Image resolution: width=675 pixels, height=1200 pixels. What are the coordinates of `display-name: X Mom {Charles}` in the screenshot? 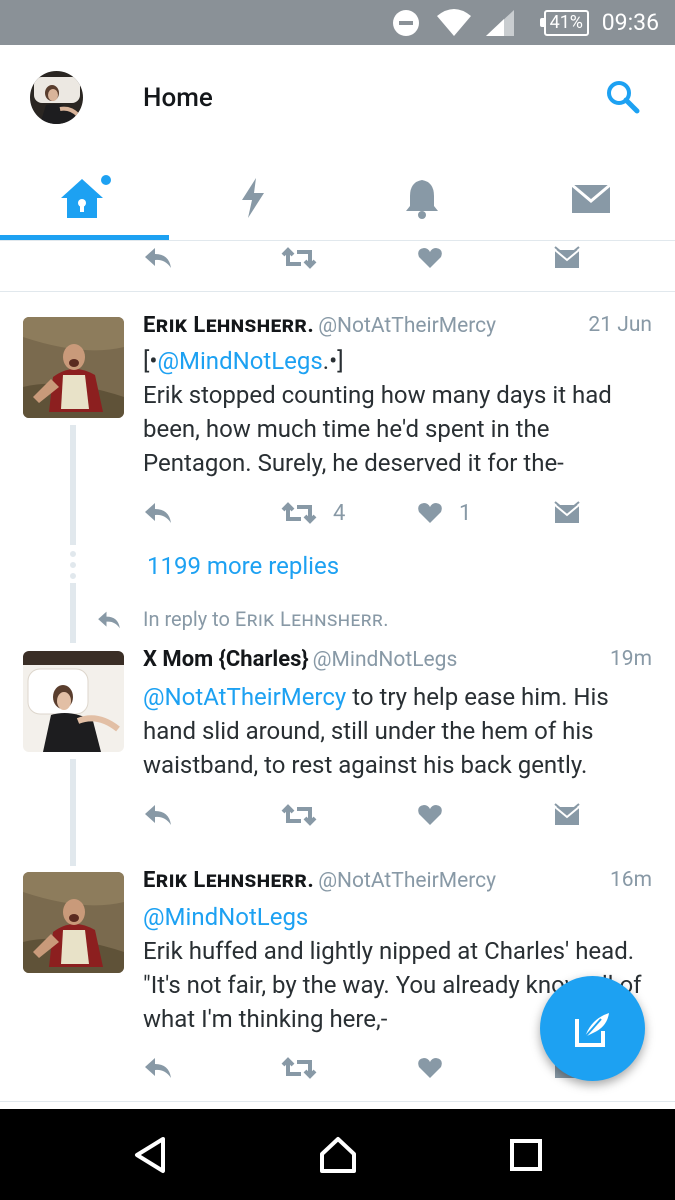 It's located at (226, 659).